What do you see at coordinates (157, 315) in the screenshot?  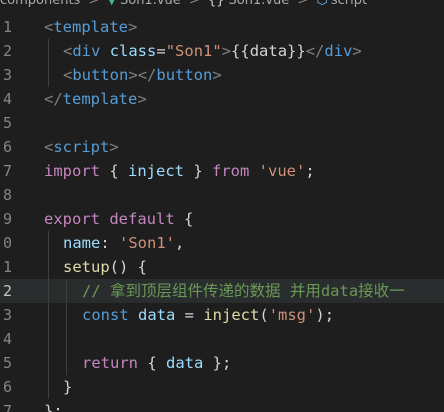 I see `code-token: data` at bounding box center [157, 315].